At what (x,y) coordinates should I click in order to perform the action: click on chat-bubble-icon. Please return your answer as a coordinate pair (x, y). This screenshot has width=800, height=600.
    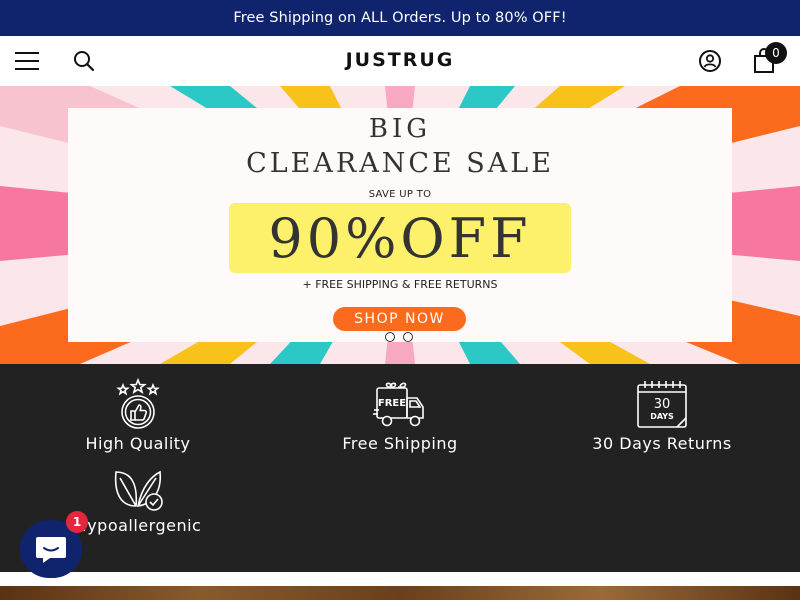
    Looking at the image, I should click on (51, 550).